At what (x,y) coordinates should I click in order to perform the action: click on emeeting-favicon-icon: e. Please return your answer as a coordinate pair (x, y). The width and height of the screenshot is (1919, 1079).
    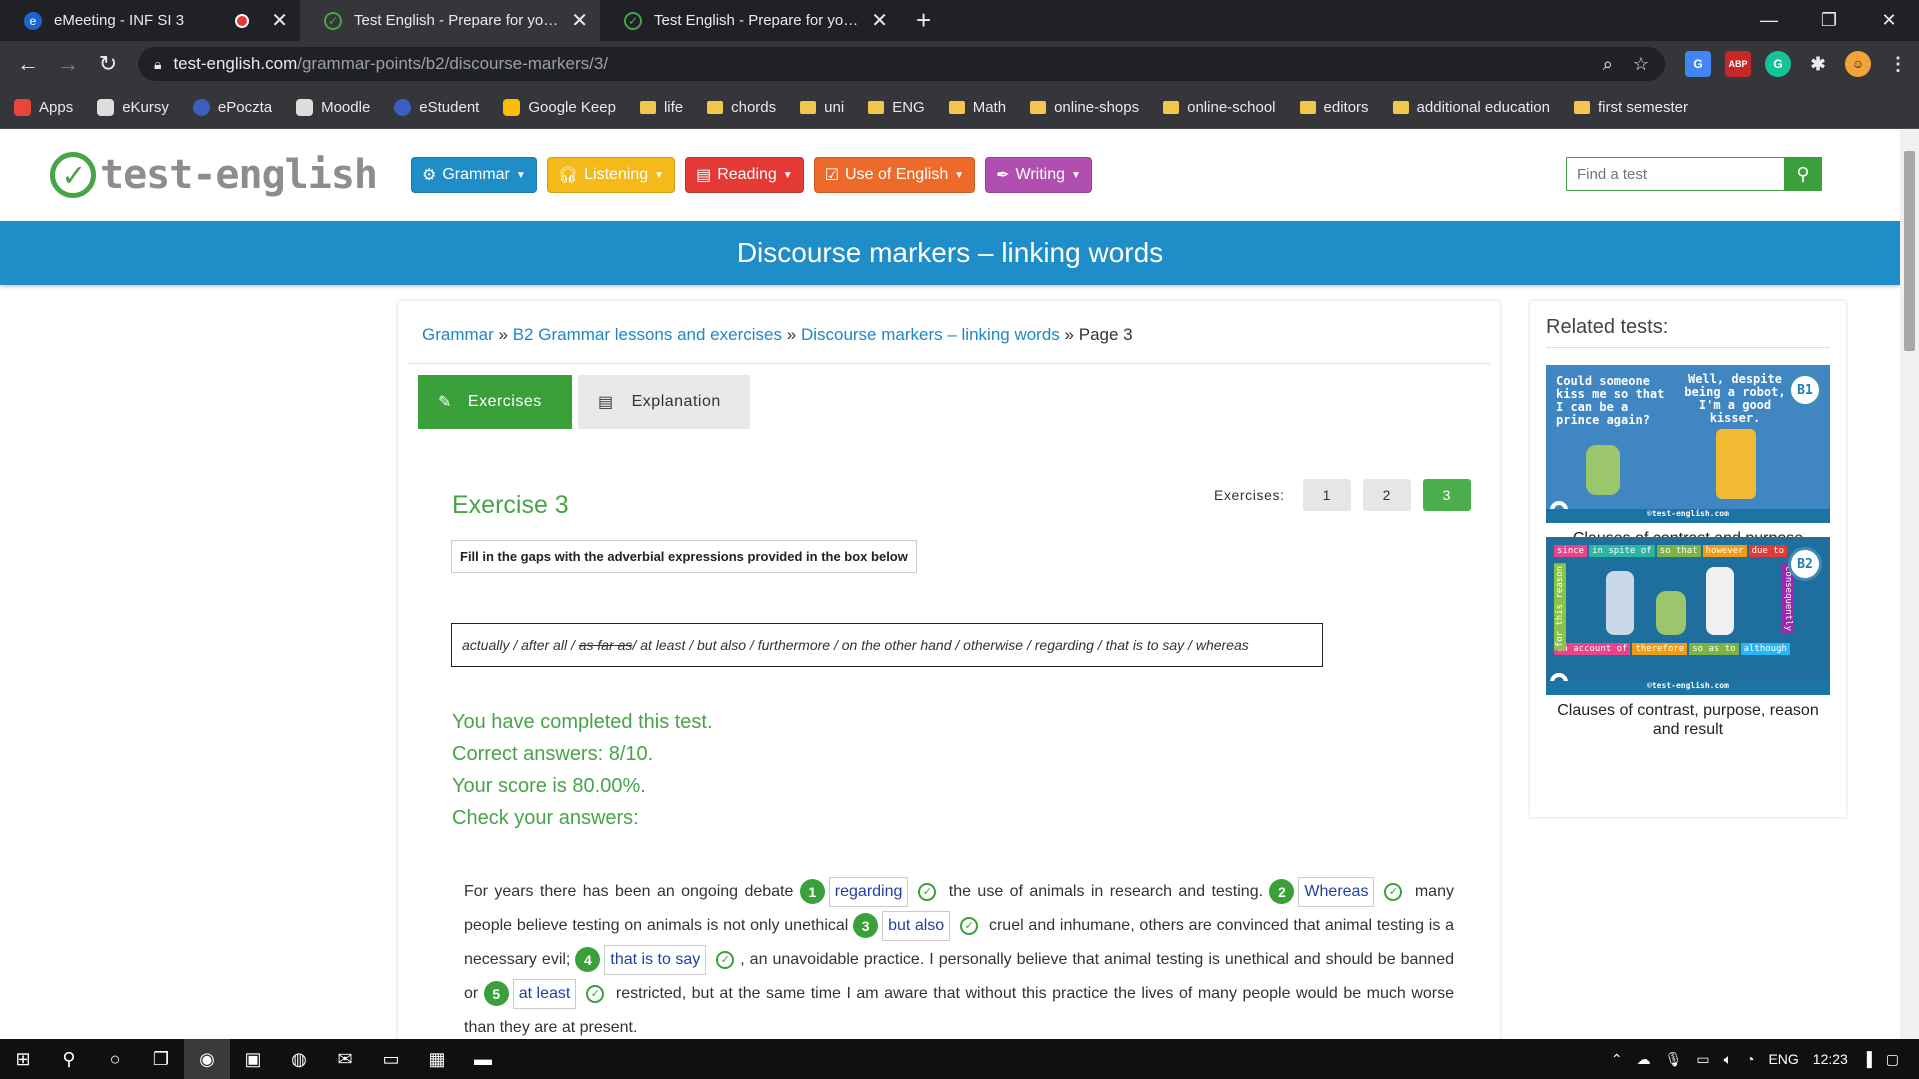
    Looking at the image, I should click on (33, 20).